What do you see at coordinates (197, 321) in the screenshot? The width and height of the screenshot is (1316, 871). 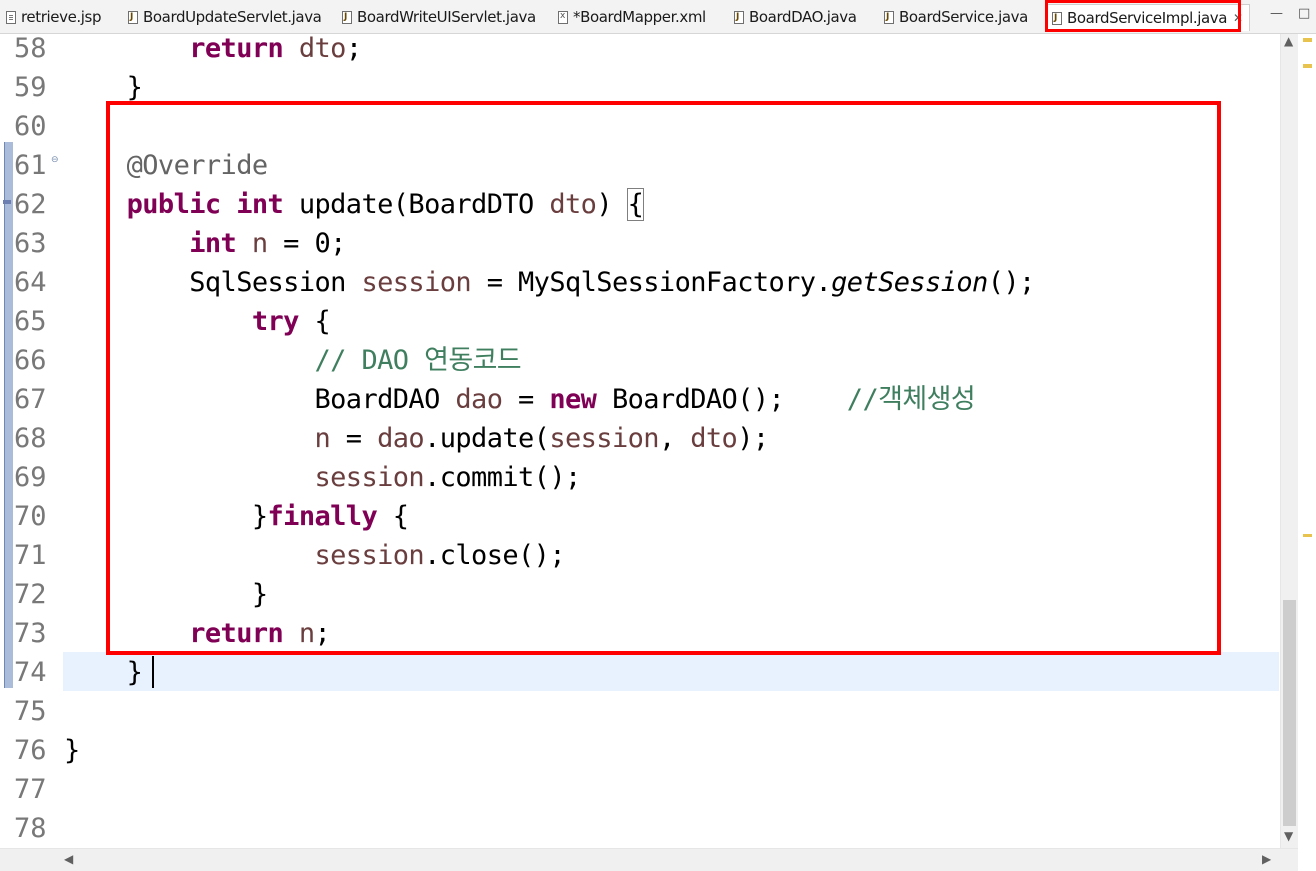 I see `code-line: try {` at bounding box center [197, 321].